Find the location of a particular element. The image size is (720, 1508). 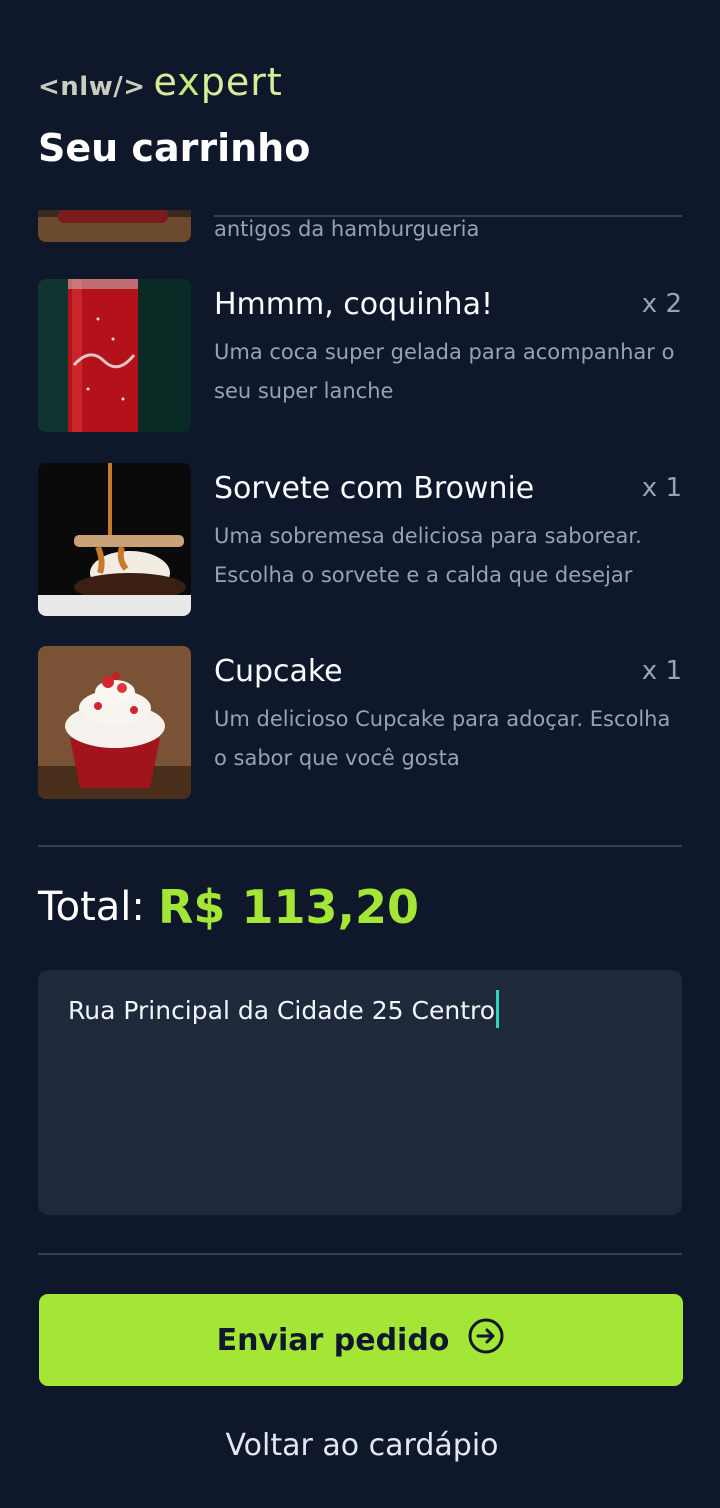

coke-image is located at coordinates (114, 355).